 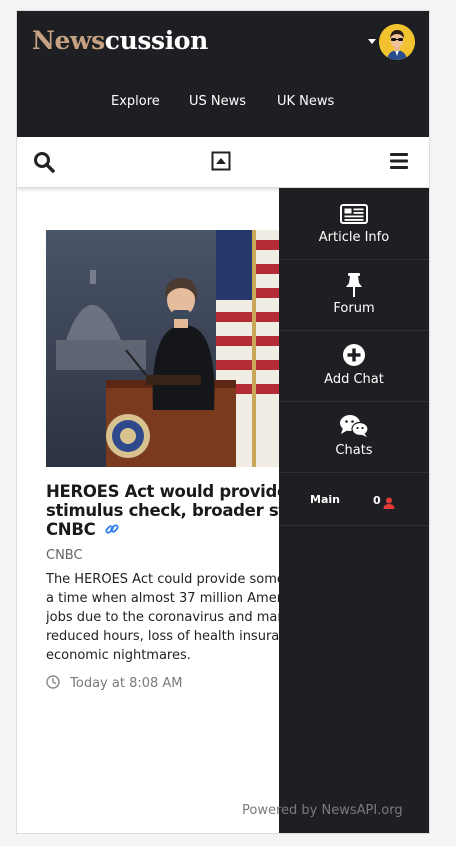 I want to click on menu-item-forum: Forum, so click(x=354, y=295).